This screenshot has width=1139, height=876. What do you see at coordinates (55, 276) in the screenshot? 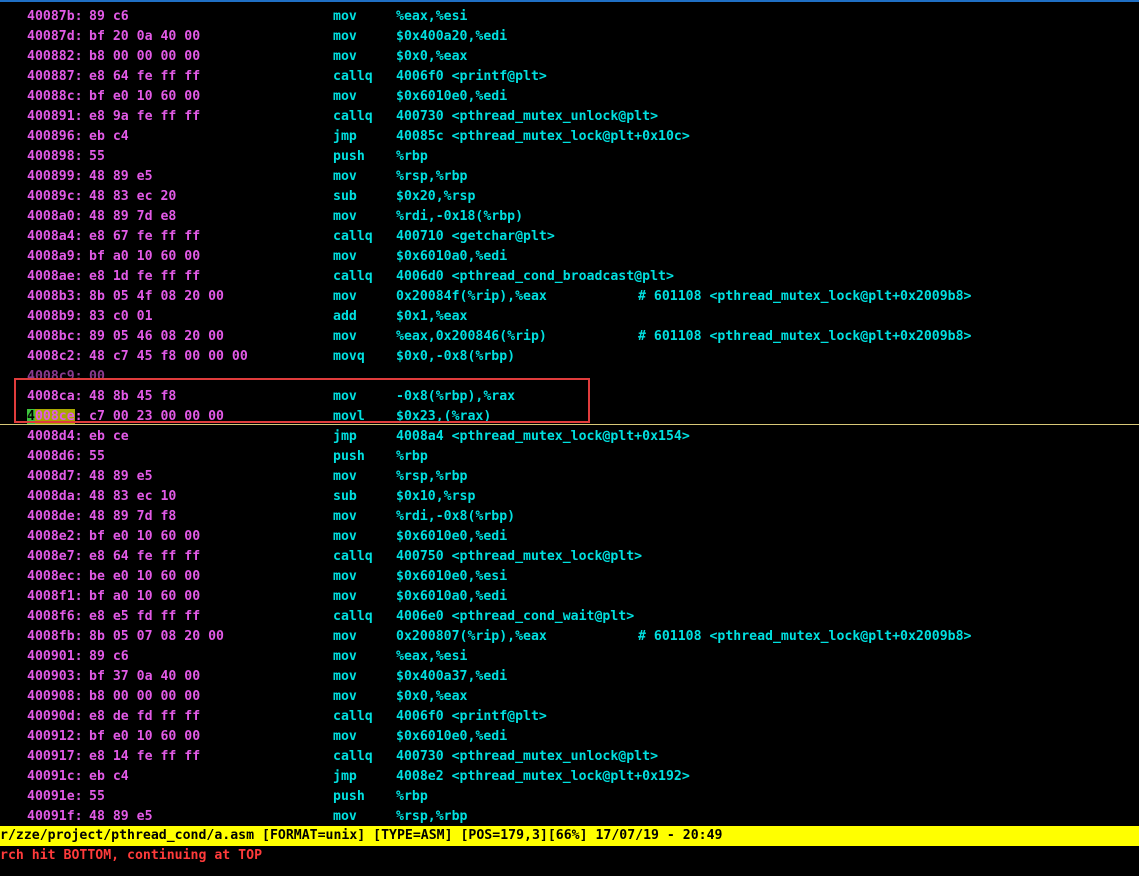
I see `asm-address: 4008ae:` at bounding box center [55, 276].